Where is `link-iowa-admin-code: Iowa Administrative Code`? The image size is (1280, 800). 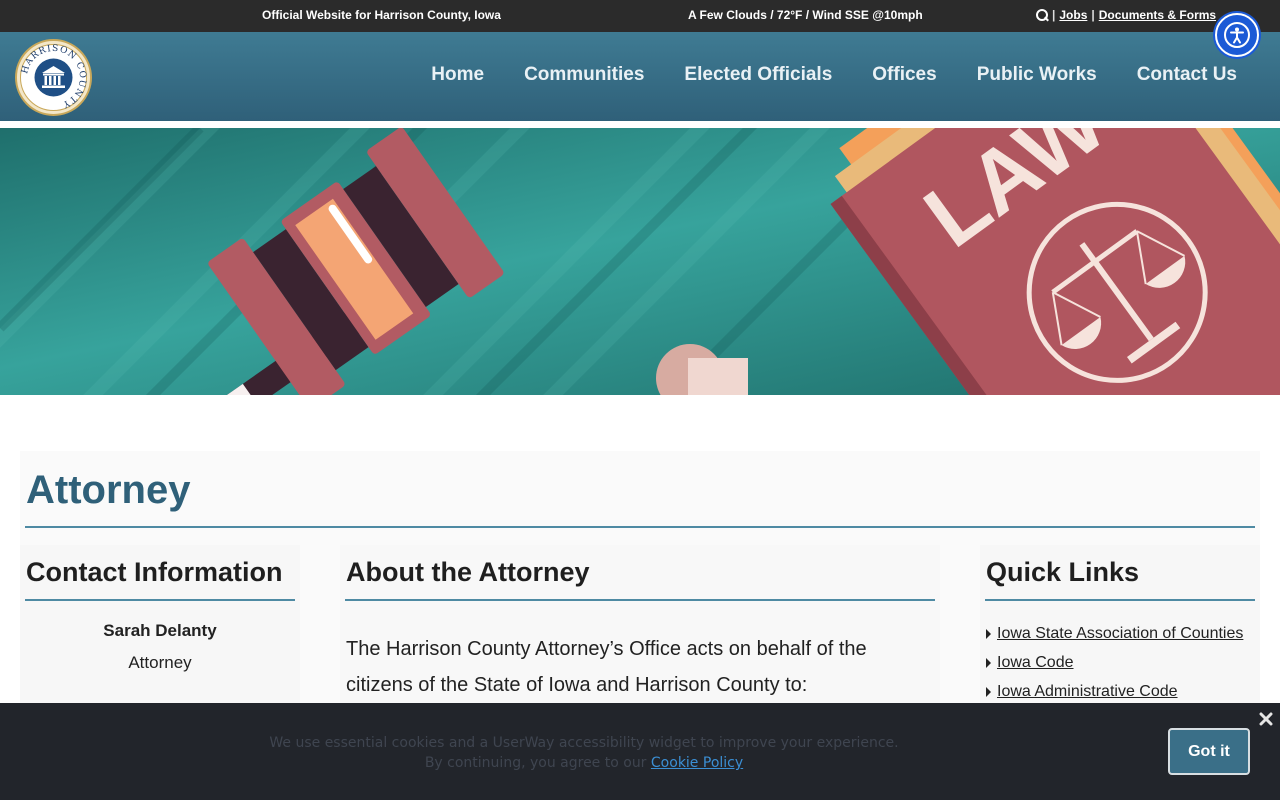 link-iowa-admin-code: Iowa Administrative Code is located at coordinates (1087, 692).